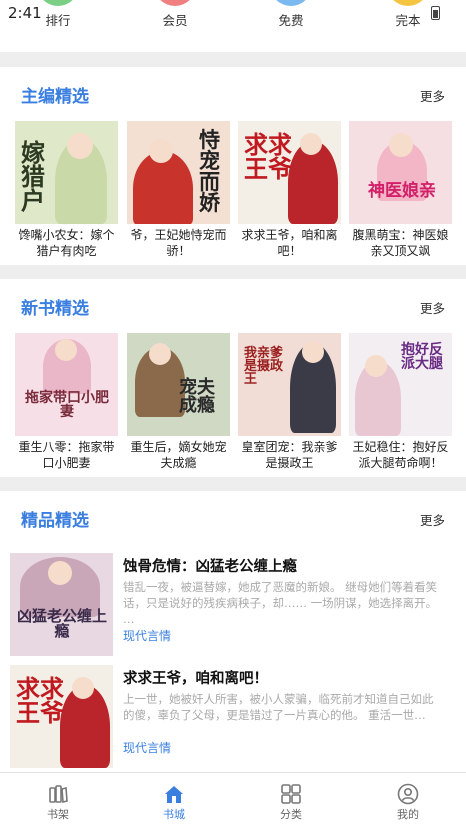 This screenshot has width=466, height=828. What do you see at coordinates (289, 455) in the screenshot?
I see `book-title: 皇室团宠：我亲爹是摄政王` at bounding box center [289, 455].